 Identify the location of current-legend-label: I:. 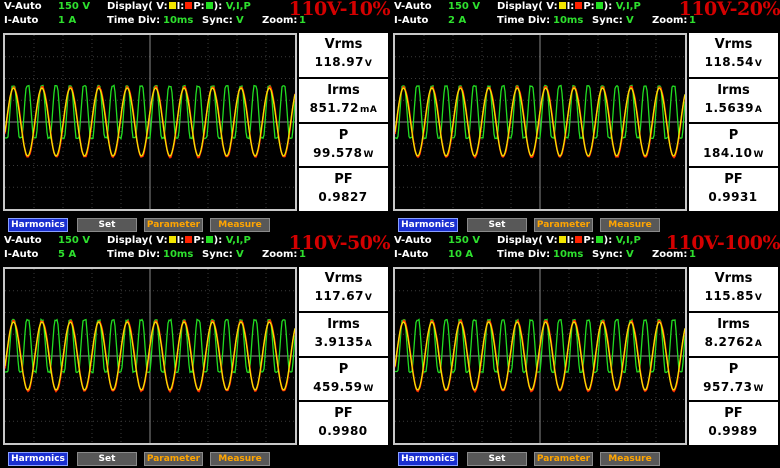
(180, 240).